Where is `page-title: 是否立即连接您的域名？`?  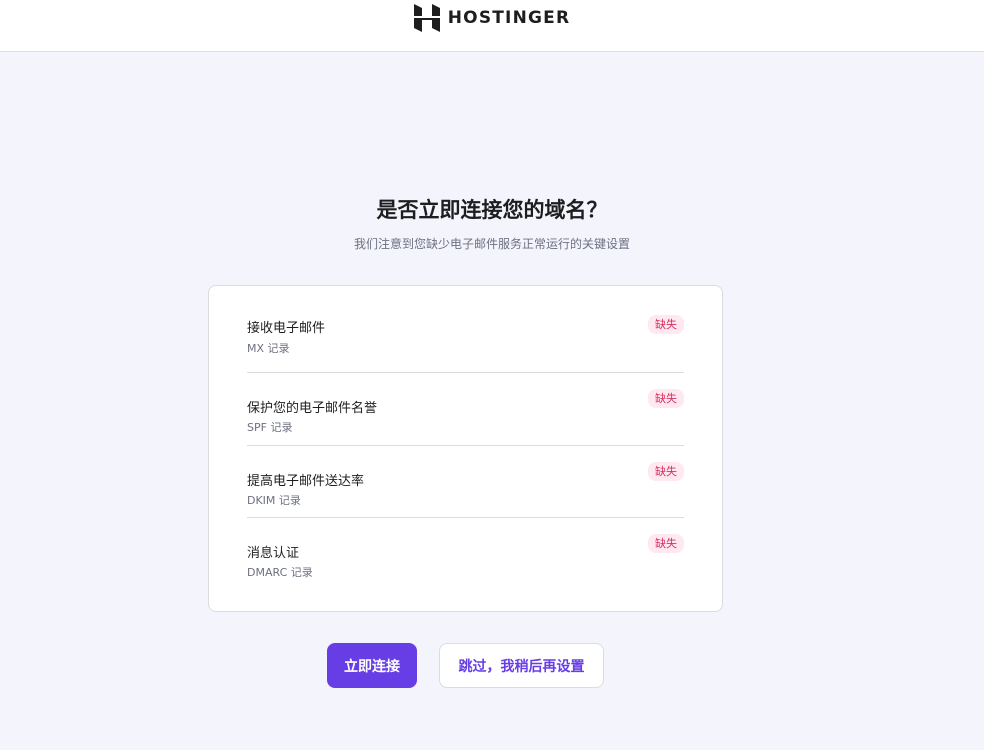
page-title: 是否立即连接您的域名？ is located at coordinates (492, 210).